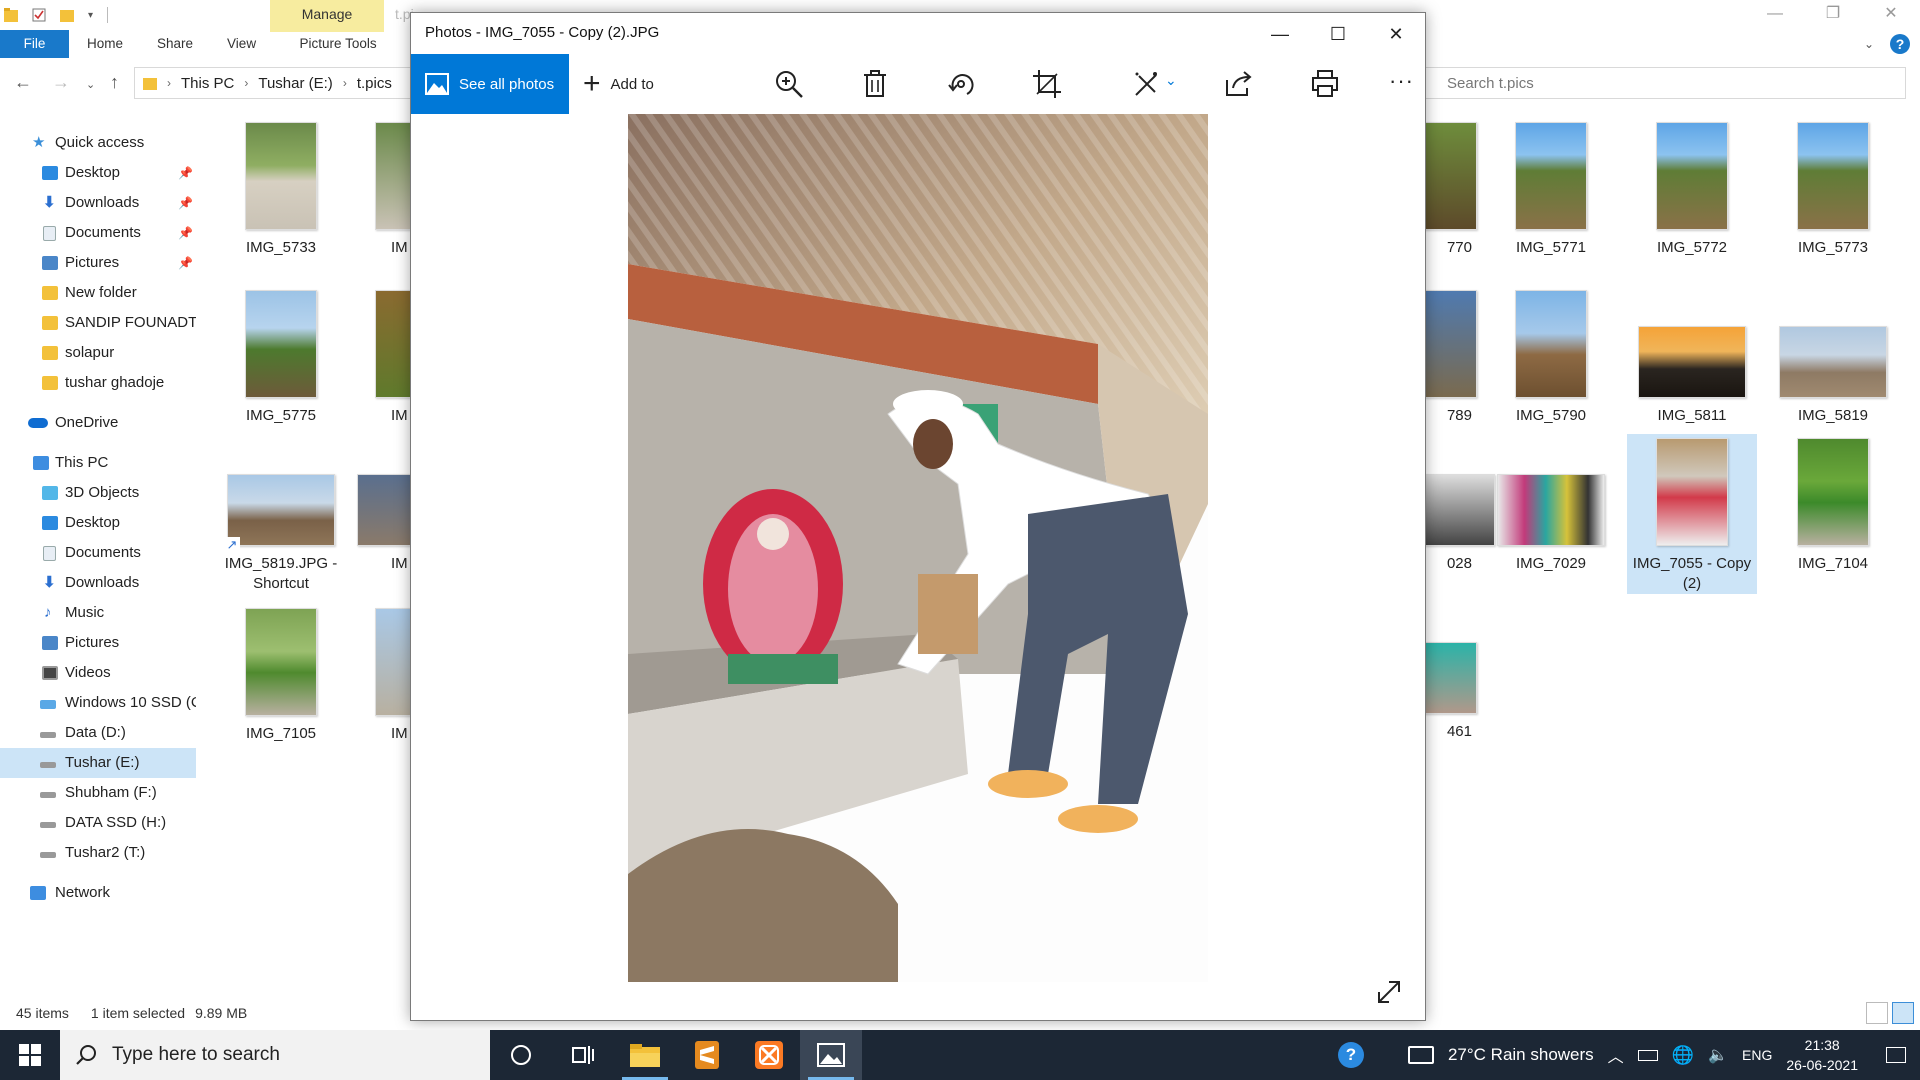 The width and height of the screenshot is (1920, 1080). What do you see at coordinates (769, 1055) in the screenshot?
I see `xampp-taskbar-button` at bounding box center [769, 1055].